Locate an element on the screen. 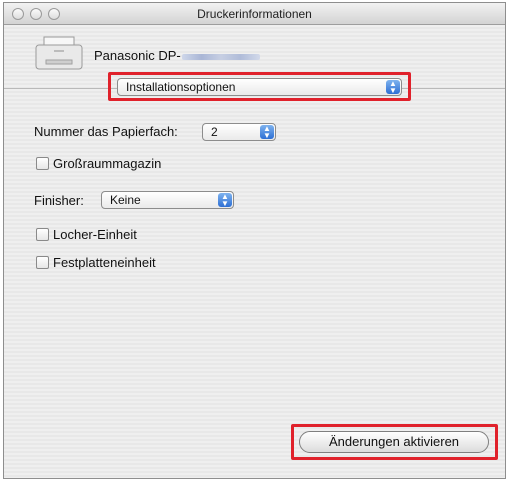 This screenshot has height=481, width=510. section-popup-value: Installationsoptionen is located at coordinates (181, 87).